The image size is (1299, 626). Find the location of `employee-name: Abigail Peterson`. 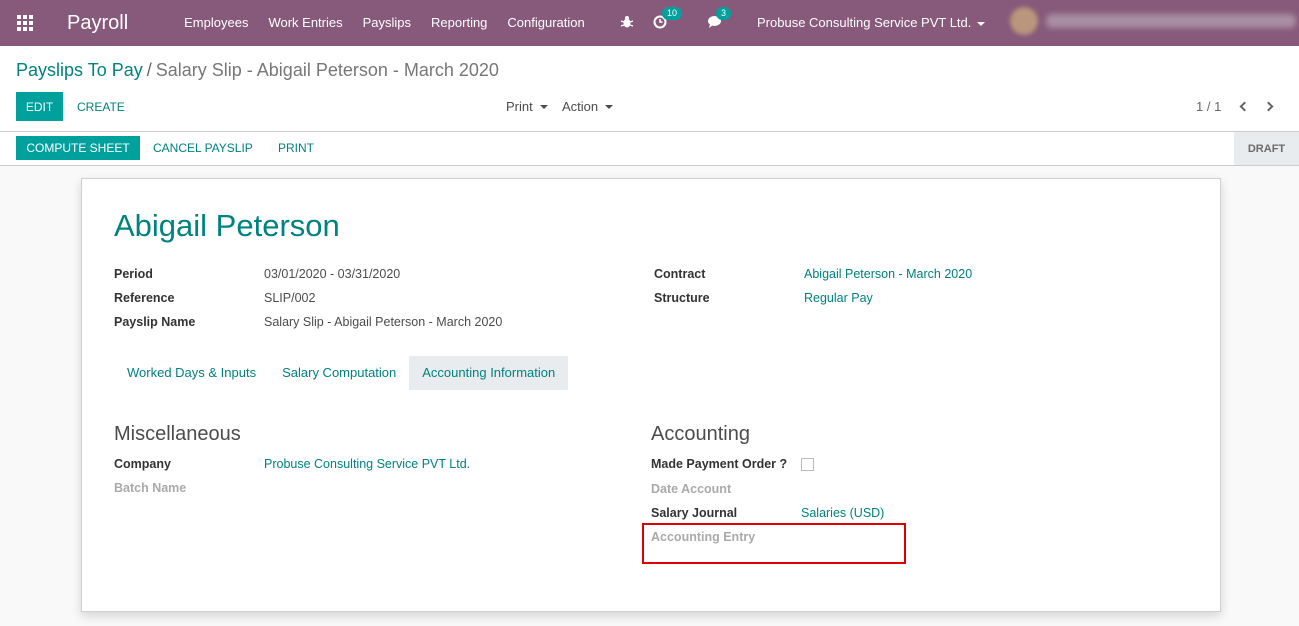

employee-name: Abigail Peterson is located at coordinates (227, 225).